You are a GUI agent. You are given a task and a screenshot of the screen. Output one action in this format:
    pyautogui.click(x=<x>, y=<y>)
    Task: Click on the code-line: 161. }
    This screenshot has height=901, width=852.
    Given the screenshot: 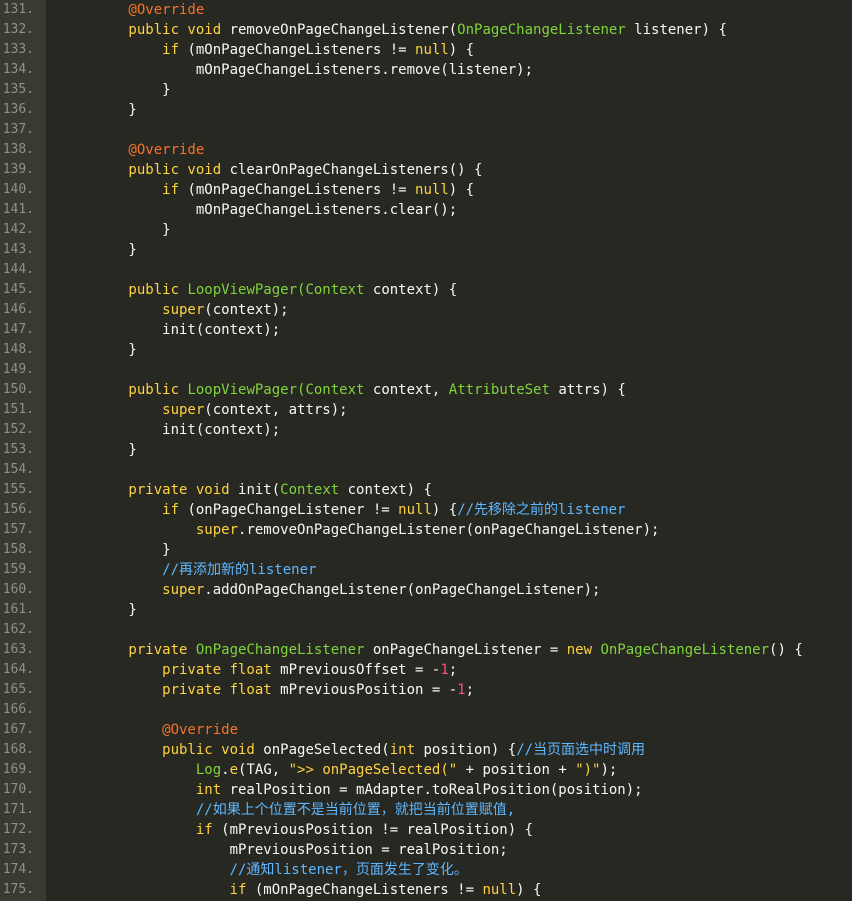 What is the action you would take?
    pyautogui.click(x=426, y=610)
    